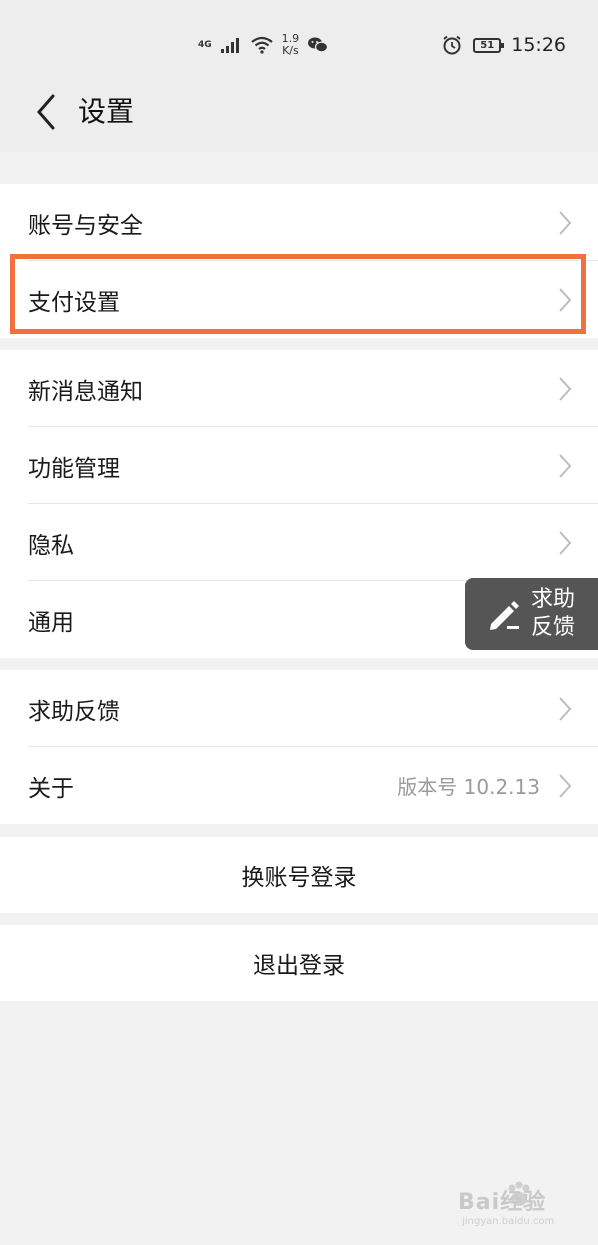 The height and width of the screenshot is (1245, 598). Describe the element at coordinates (502, 1202) in the screenshot. I see `watermark-logo: Bai经验` at that location.